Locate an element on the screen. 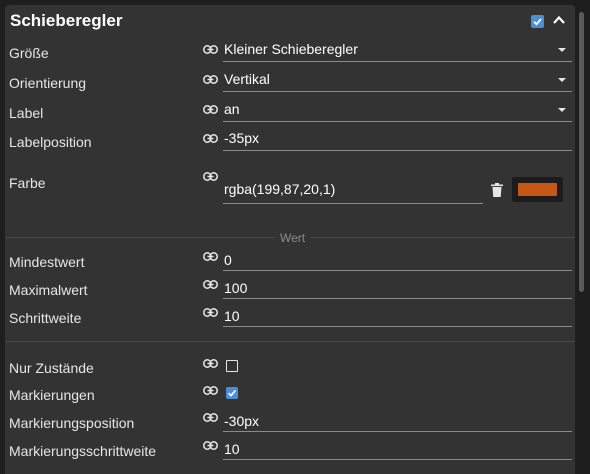 The height and width of the screenshot is (474, 590). farbe-label: Farbe is located at coordinates (27, 183).